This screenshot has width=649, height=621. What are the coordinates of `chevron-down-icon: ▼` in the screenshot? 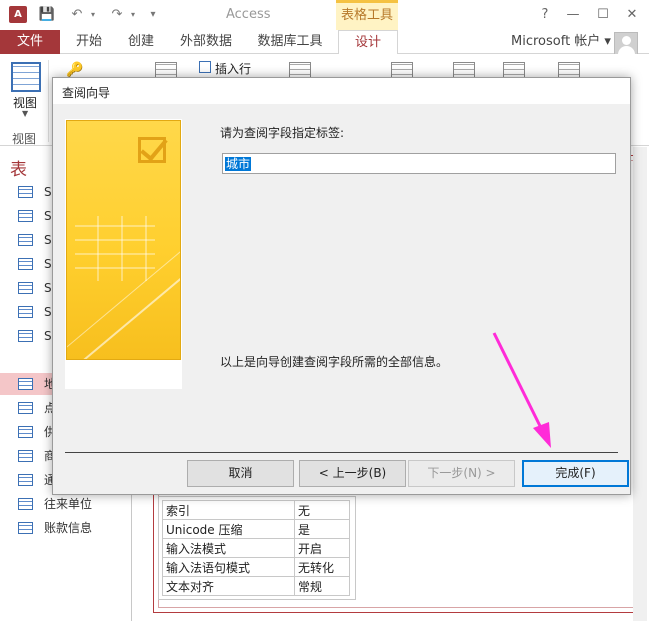 It's located at (25, 113).